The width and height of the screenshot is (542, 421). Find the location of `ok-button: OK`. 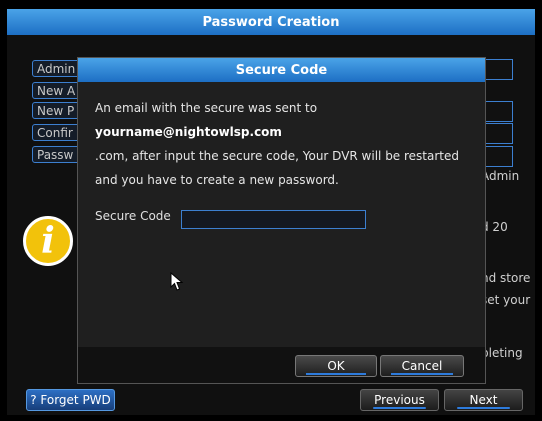

ok-button: OK is located at coordinates (336, 366).